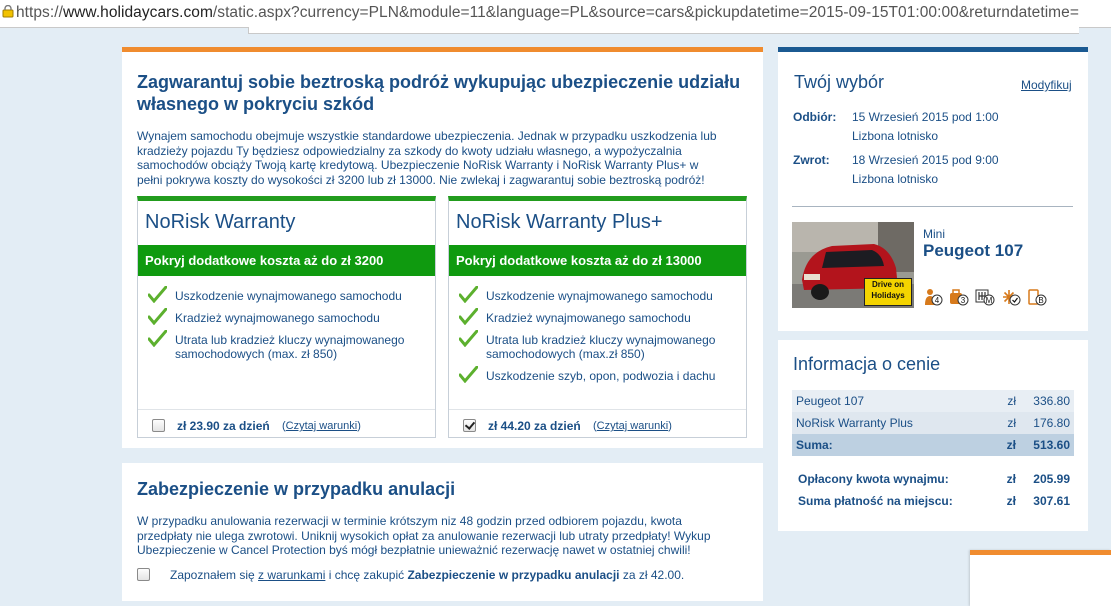  I want to click on sum-amount: 513.60, so click(1051, 445).